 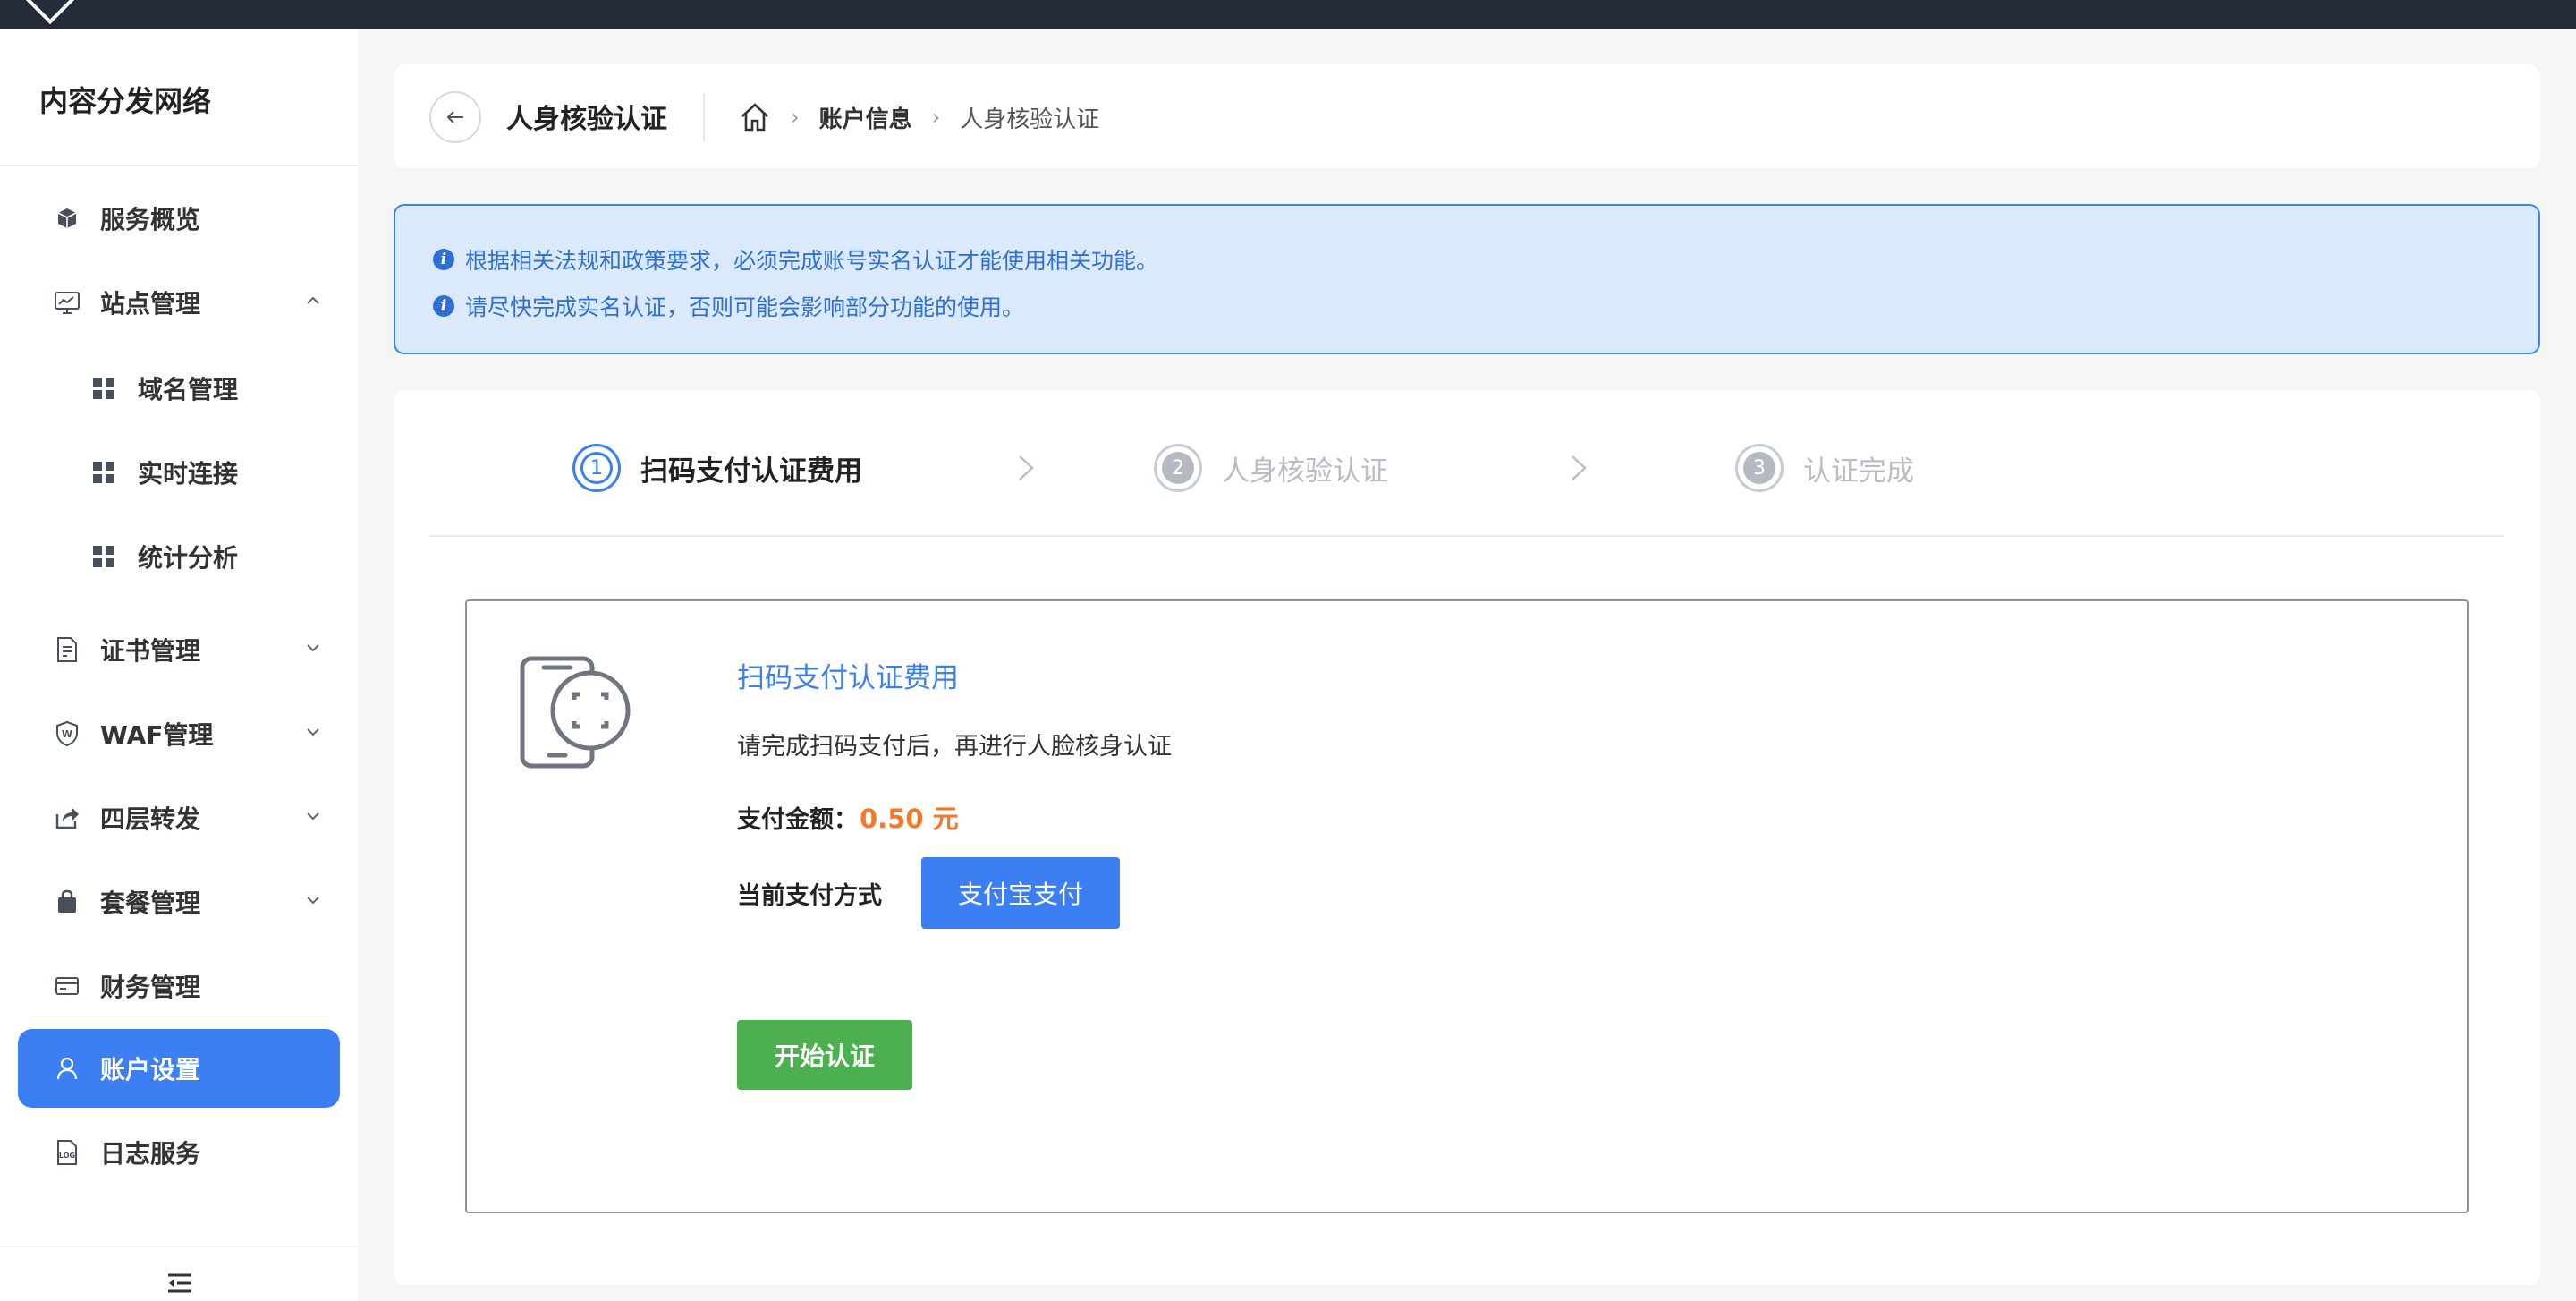 I want to click on sidebar-item-label: 证书管理, so click(x=150, y=651).